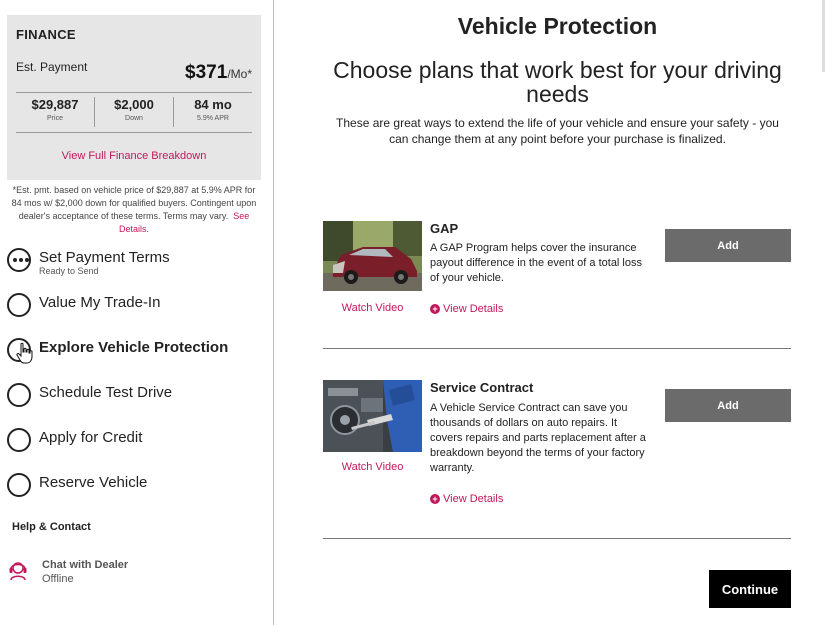 The image size is (825, 625). I want to click on finance-stats: $29,887 Price $2,000 Down 84 mo 5.9% APR, so click(134, 112).